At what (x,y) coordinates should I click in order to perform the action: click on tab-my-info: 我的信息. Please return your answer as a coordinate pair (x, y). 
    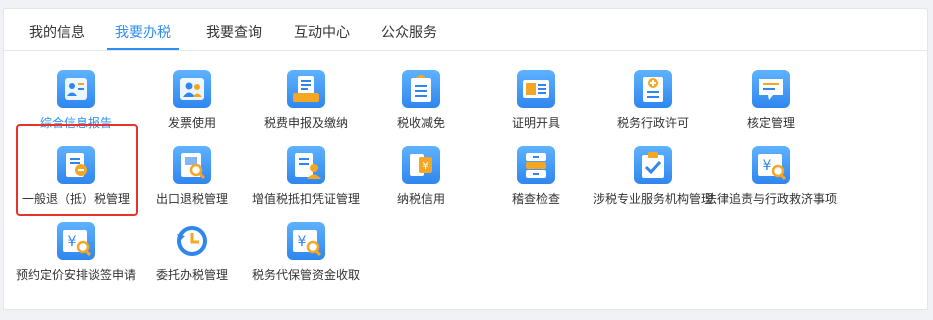
    Looking at the image, I should click on (57, 29).